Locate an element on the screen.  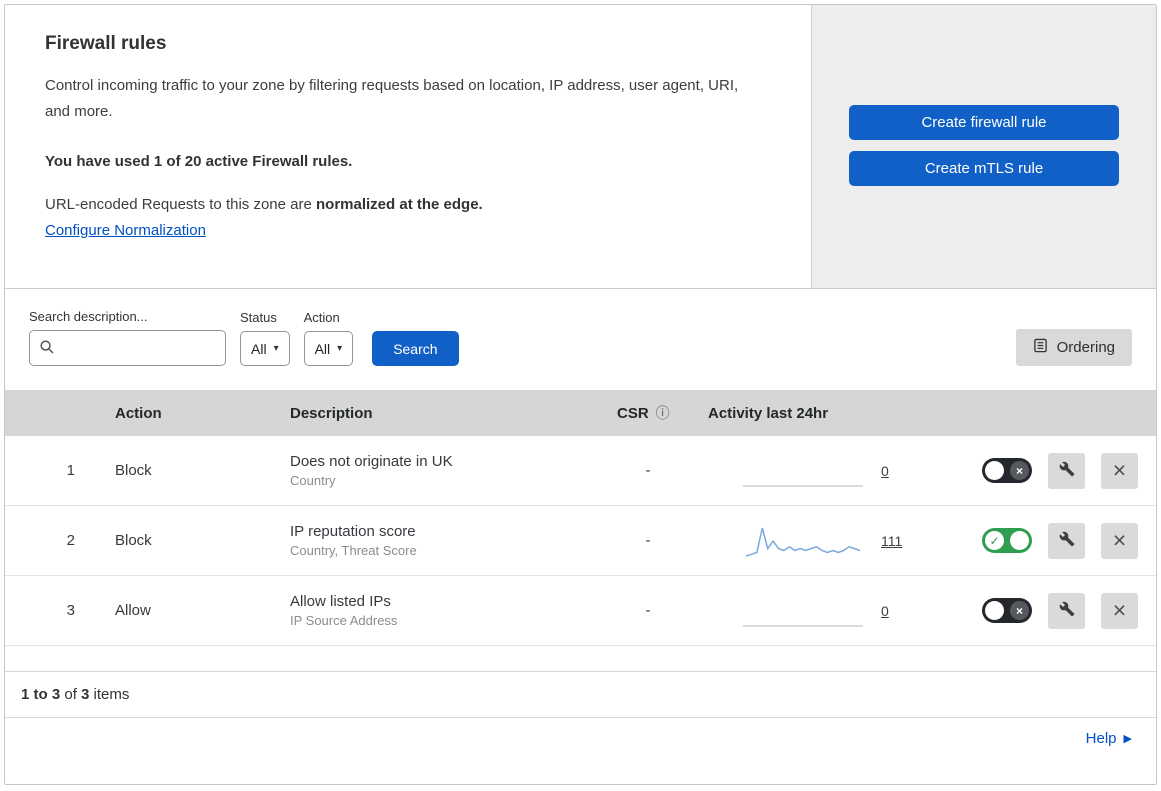
rule-activity-cell: 111 is located at coordinates (818, 541).